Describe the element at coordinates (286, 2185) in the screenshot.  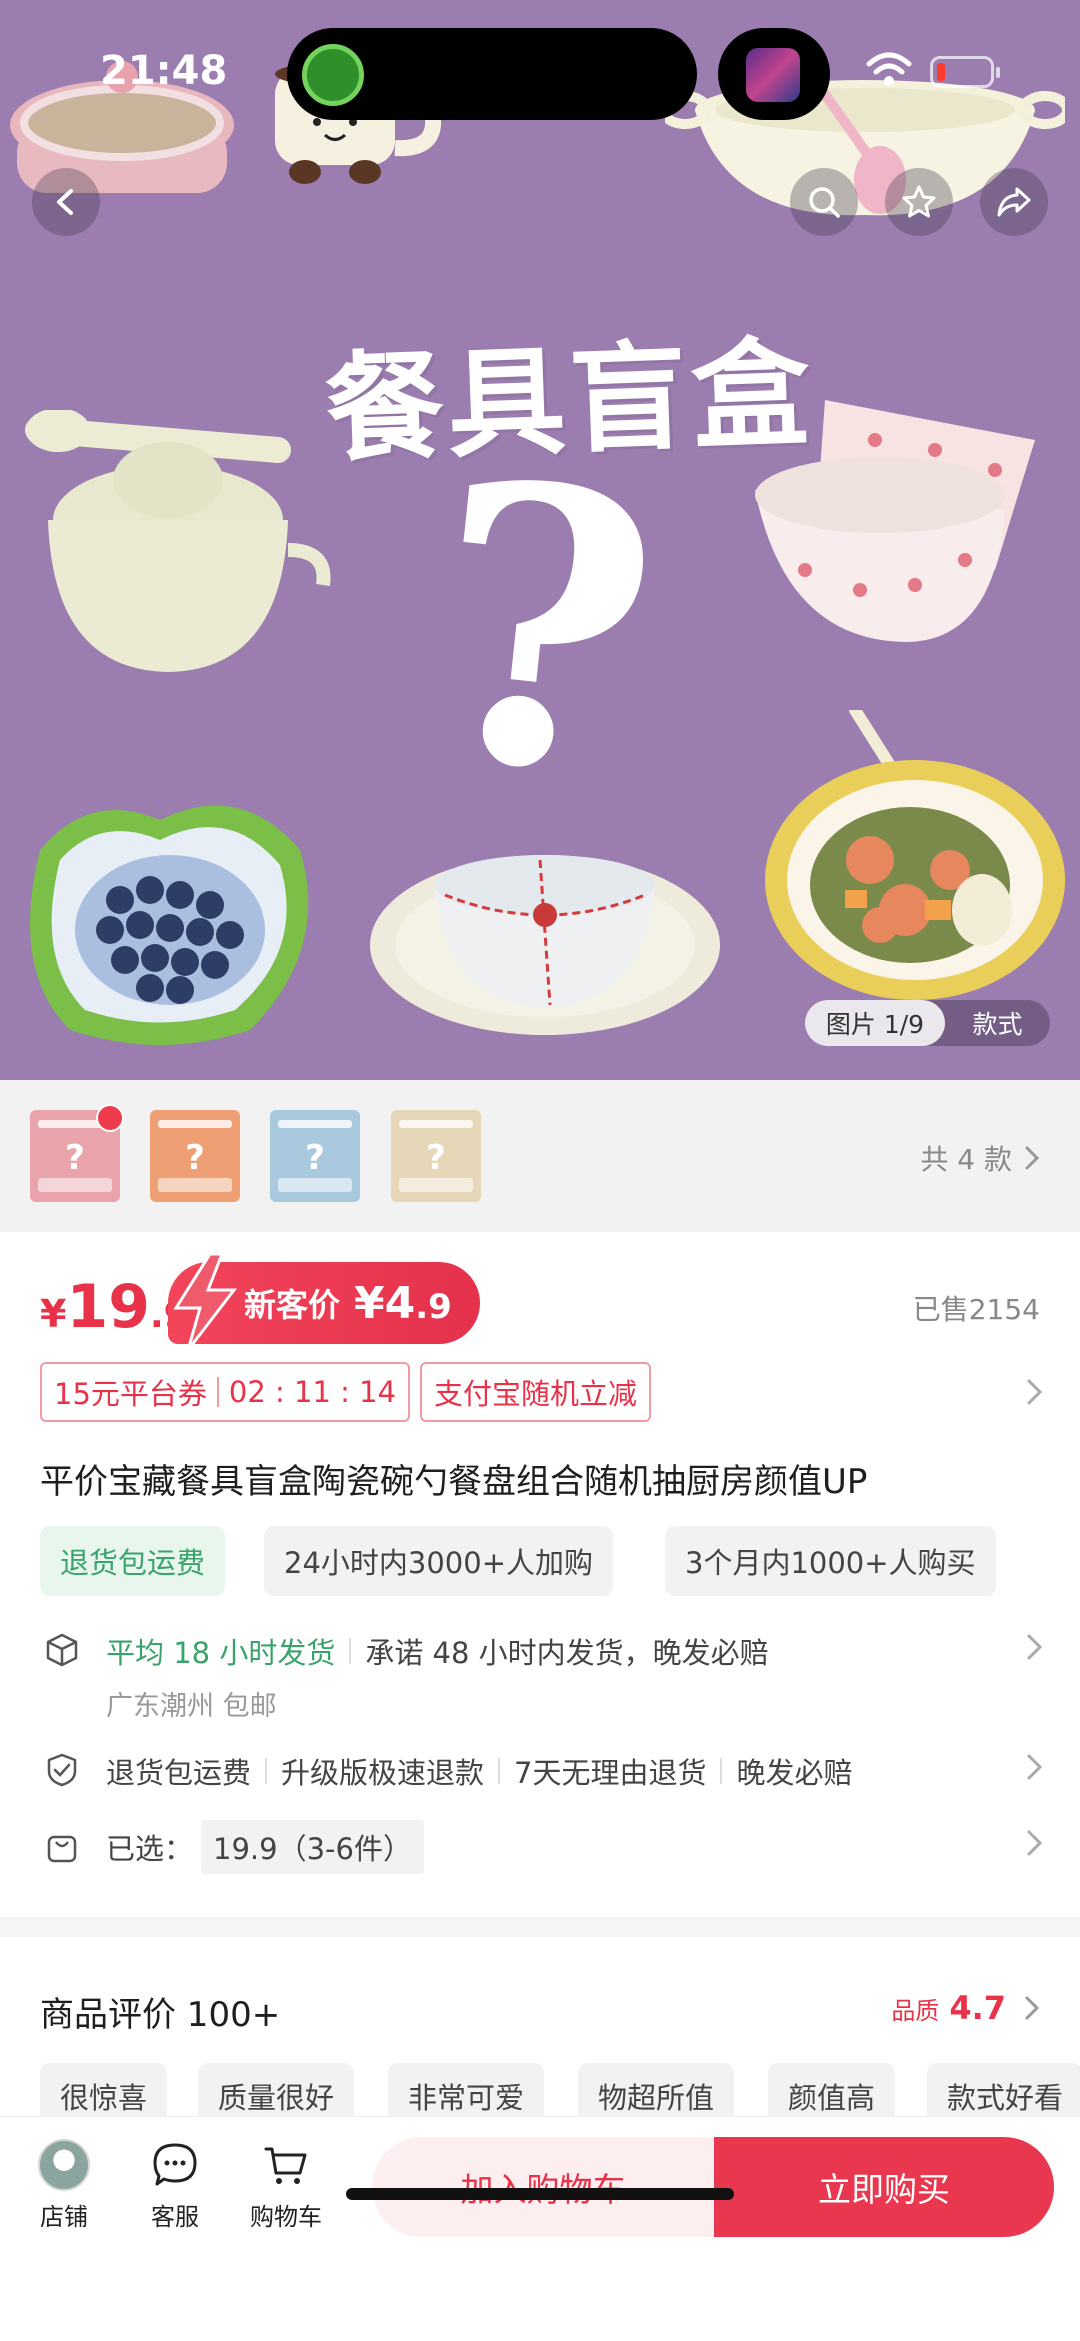
I see `cart-button: 购物车` at that location.